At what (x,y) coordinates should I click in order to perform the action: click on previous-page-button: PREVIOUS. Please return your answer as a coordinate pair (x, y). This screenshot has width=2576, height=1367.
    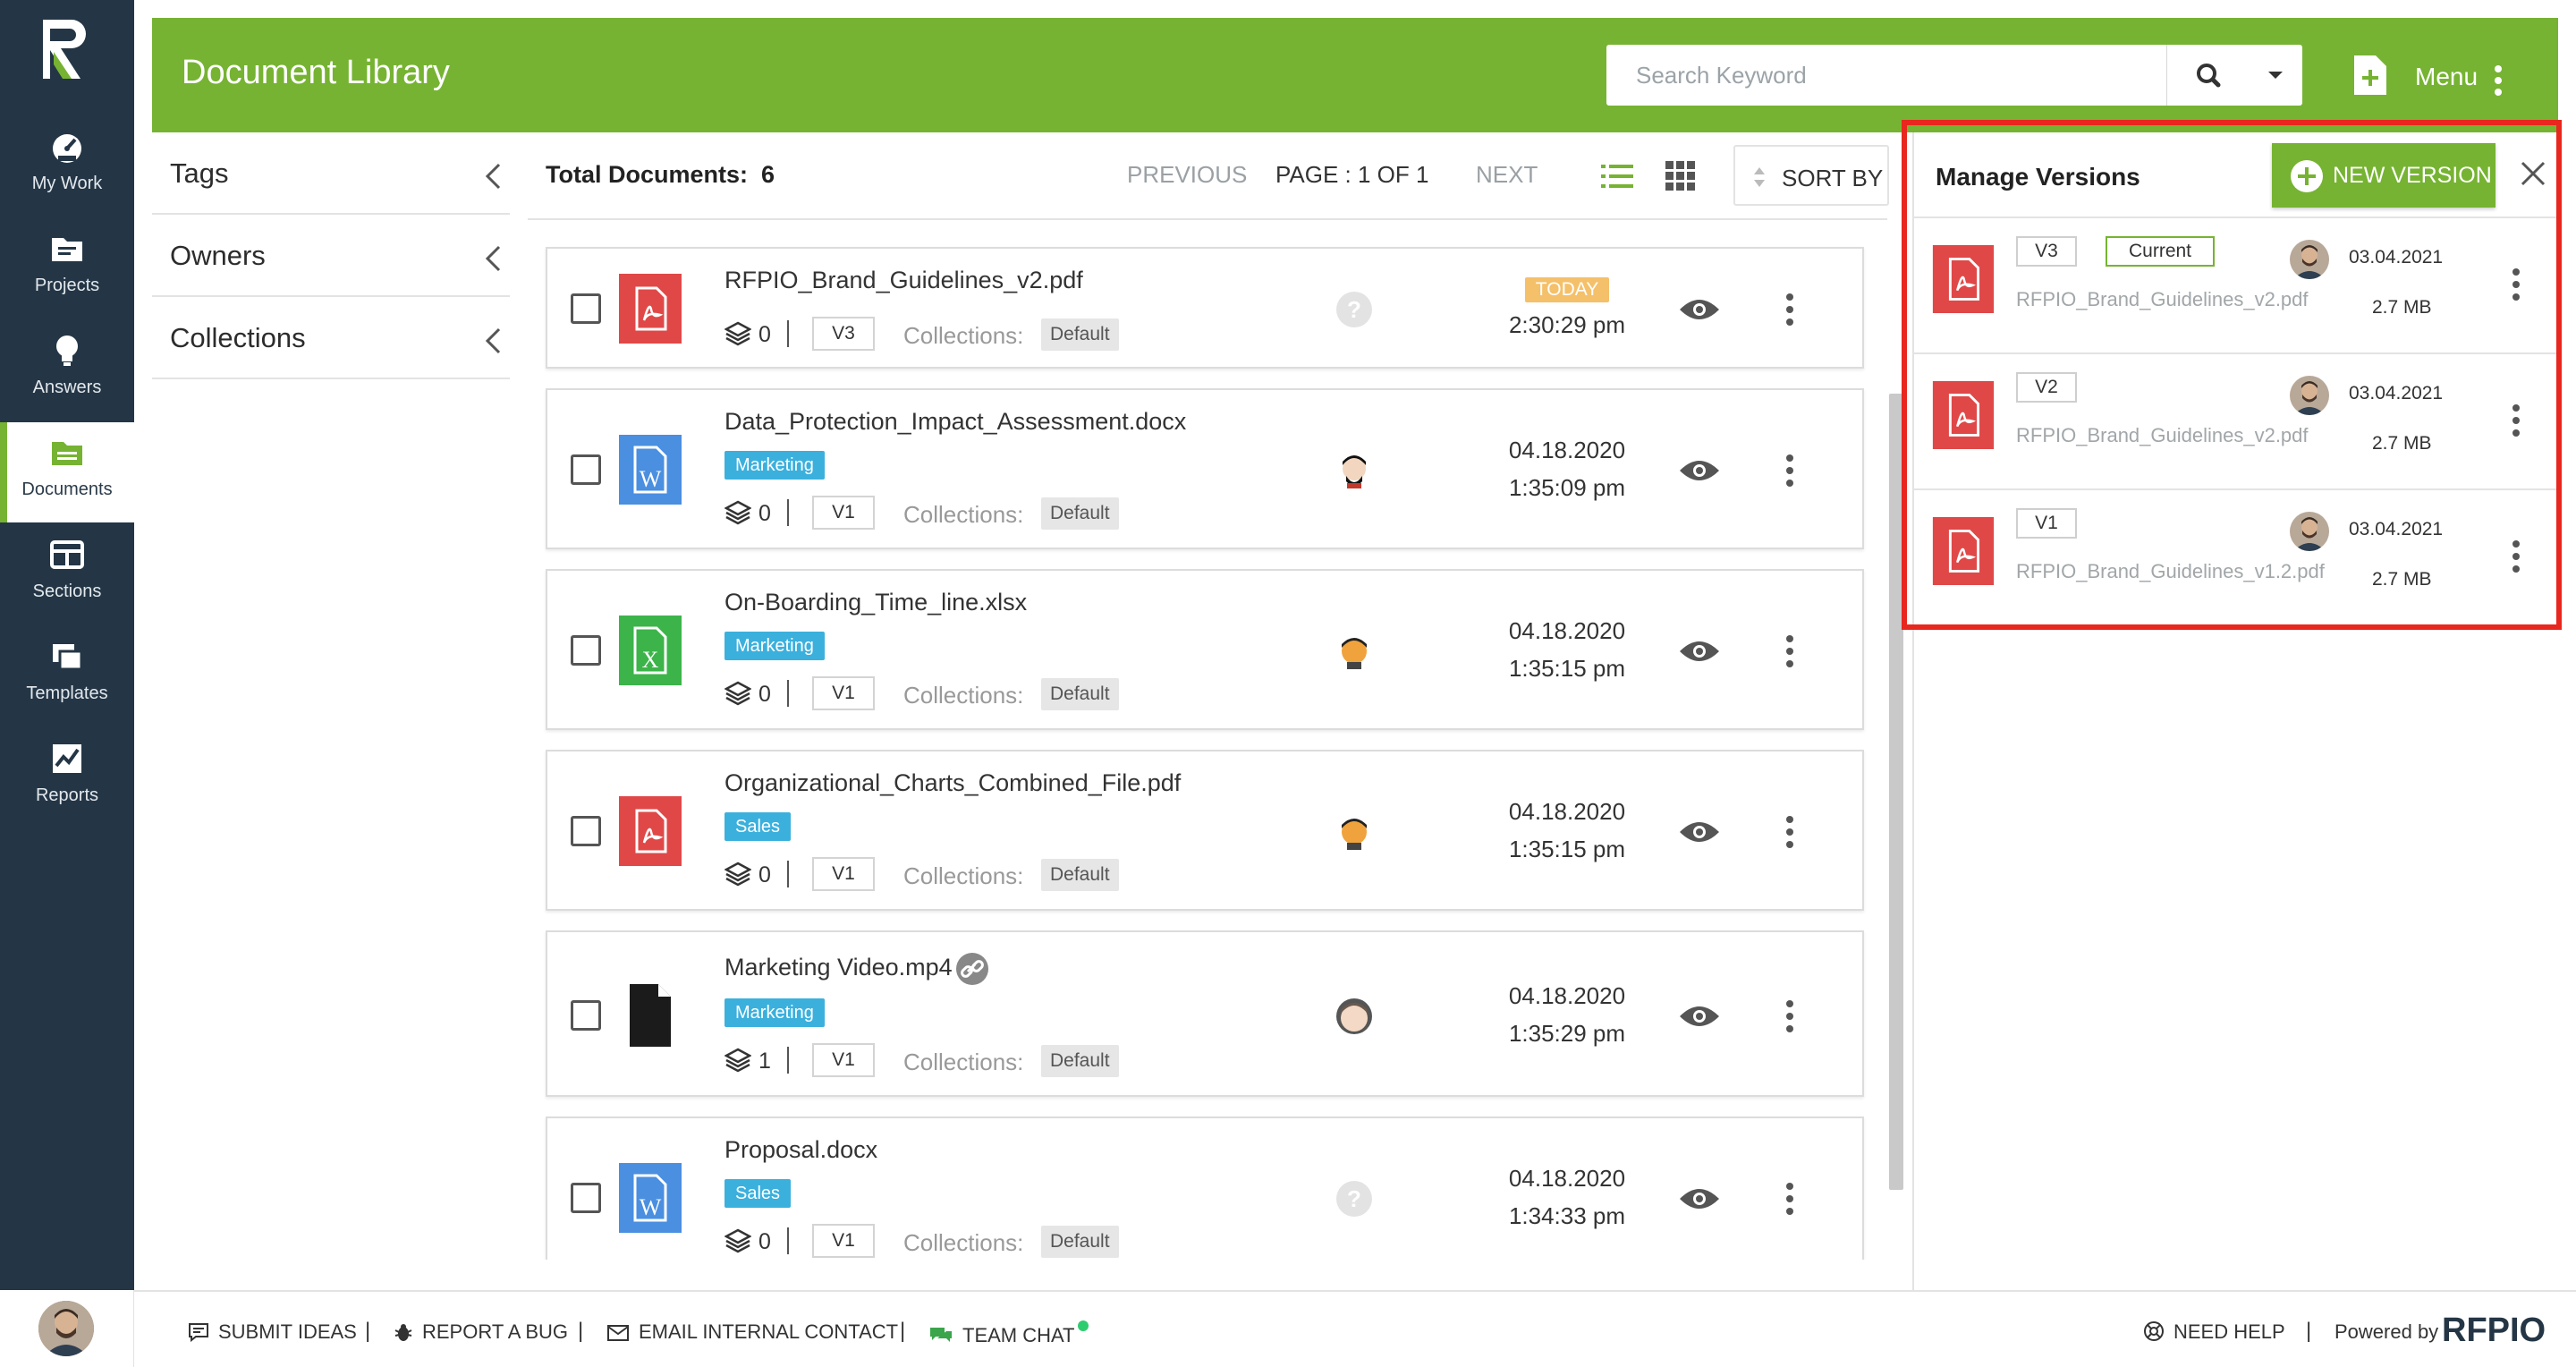
    Looking at the image, I should click on (1187, 175).